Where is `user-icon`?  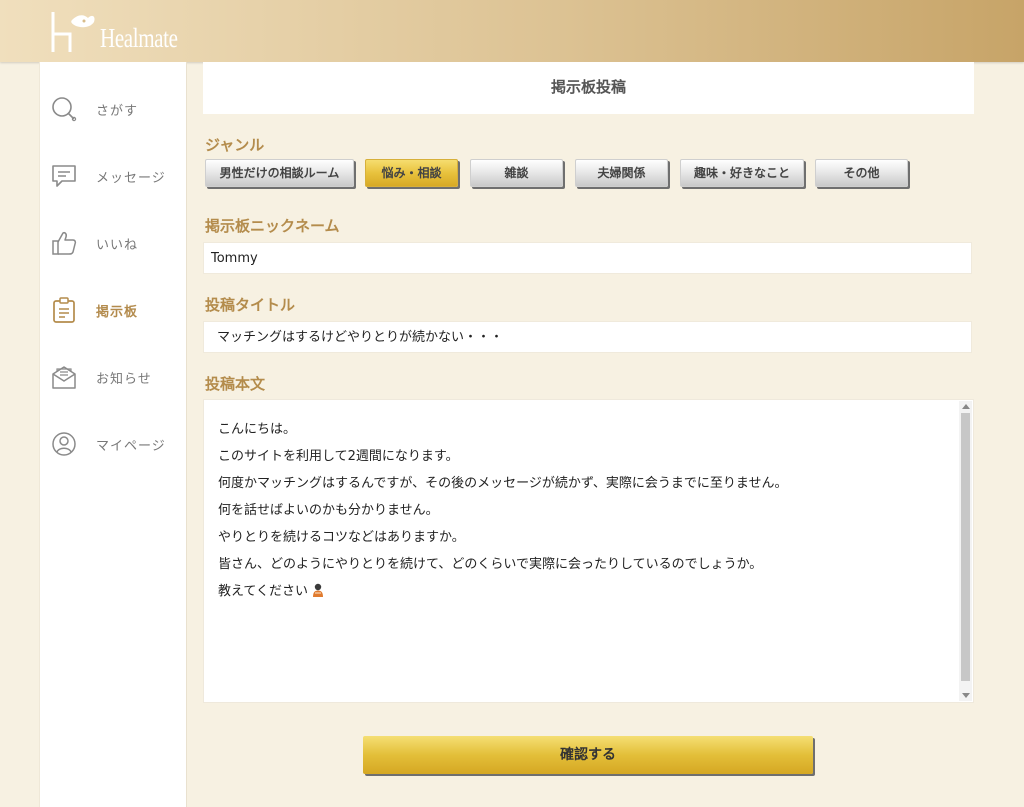 user-icon is located at coordinates (64, 444).